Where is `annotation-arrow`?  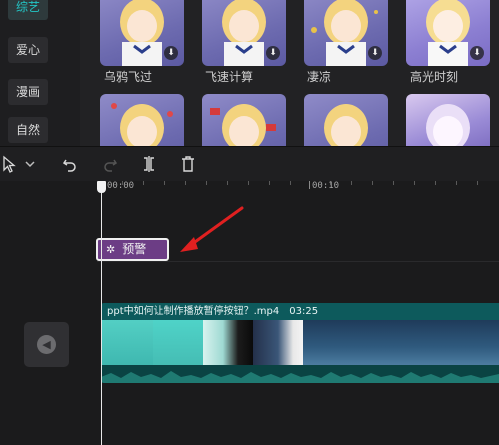 annotation-arrow is located at coordinates (212, 229).